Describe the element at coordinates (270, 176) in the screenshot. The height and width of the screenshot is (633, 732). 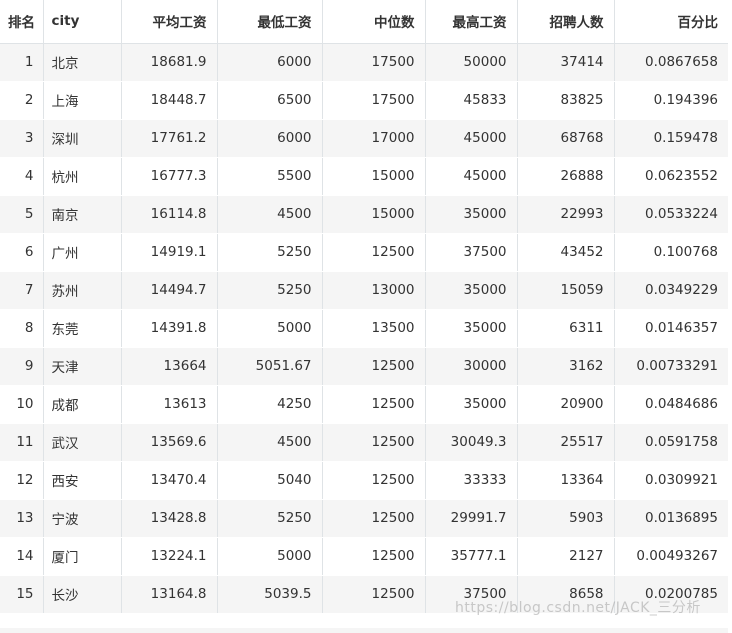
I see `min-salary-cell: 5500` at that location.